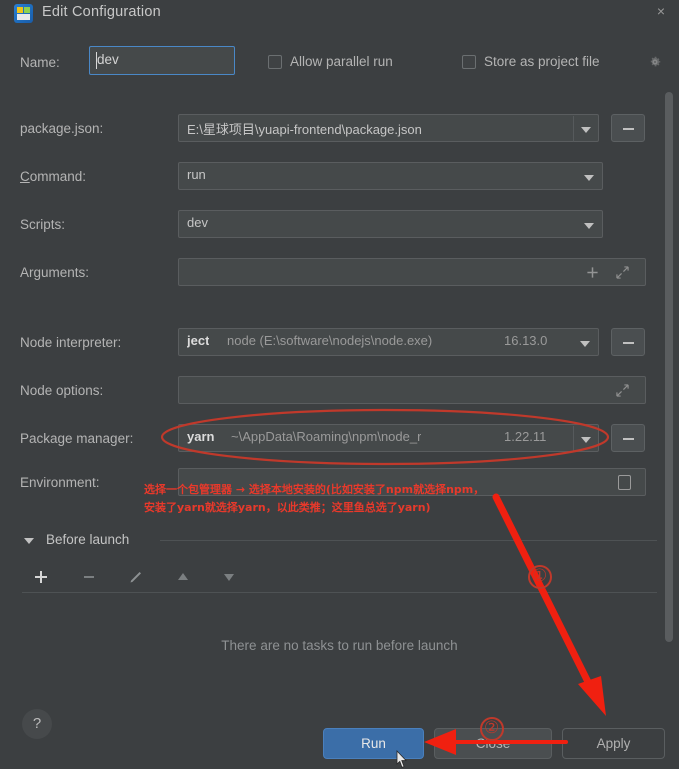 This screenshot has width=679, height=769. I want to click on command-row: Command: run, so click(339, 179).